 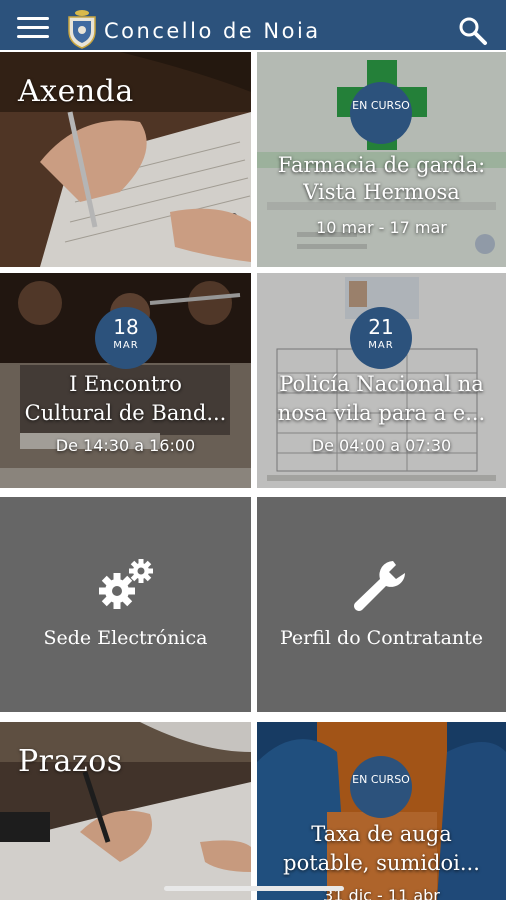 What do you see at coordinates (381, 834) in the screenshot?
I see `event-title-line1: Taxa de auga` at bounding box center [381, 834].